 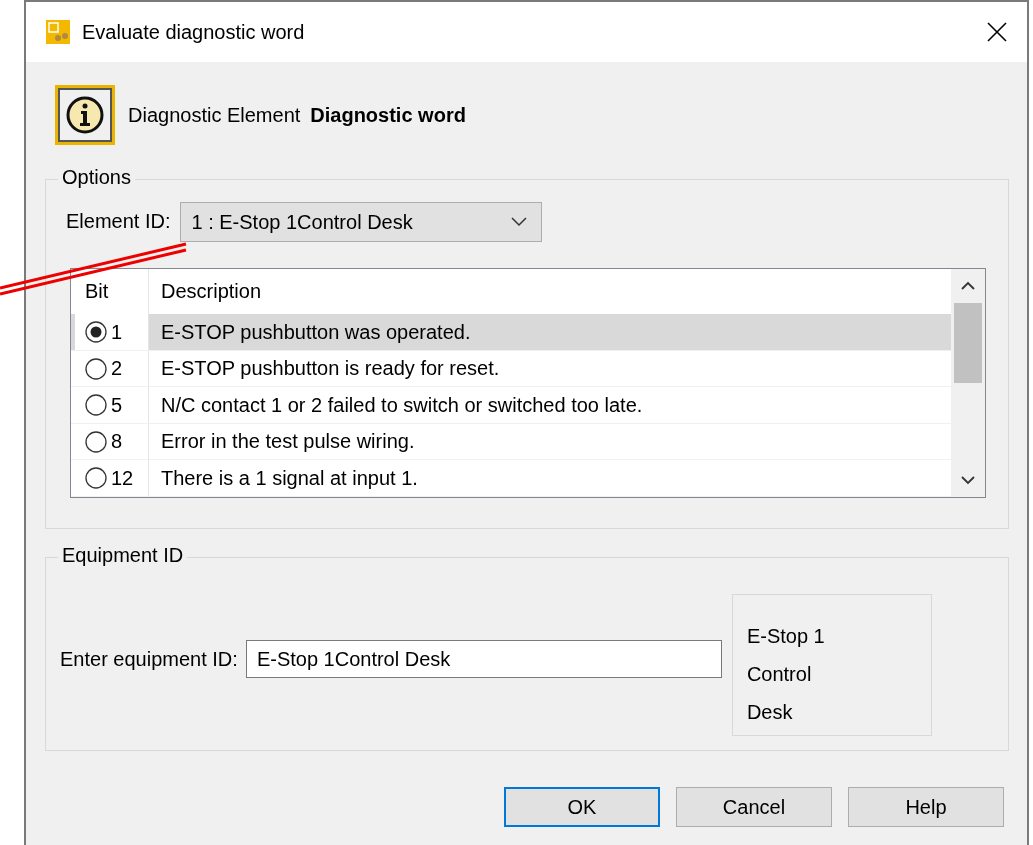 What do you see at coordinates (194, 32) in the screenshot?
I see `window-title: Evaluate diagnostic word` at bounding box center [194, 32].